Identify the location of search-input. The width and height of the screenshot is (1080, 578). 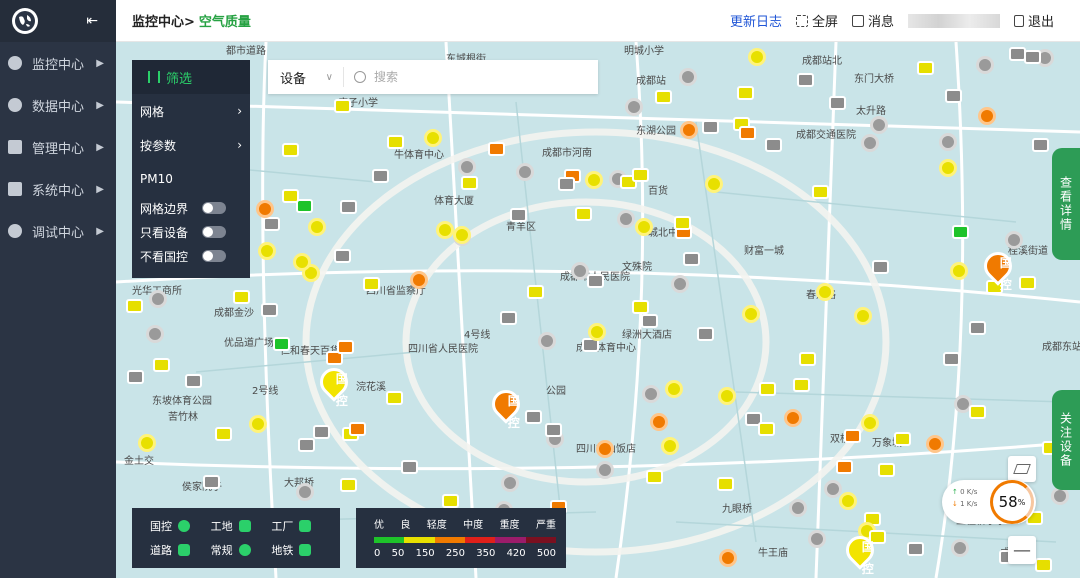
(474, 77).